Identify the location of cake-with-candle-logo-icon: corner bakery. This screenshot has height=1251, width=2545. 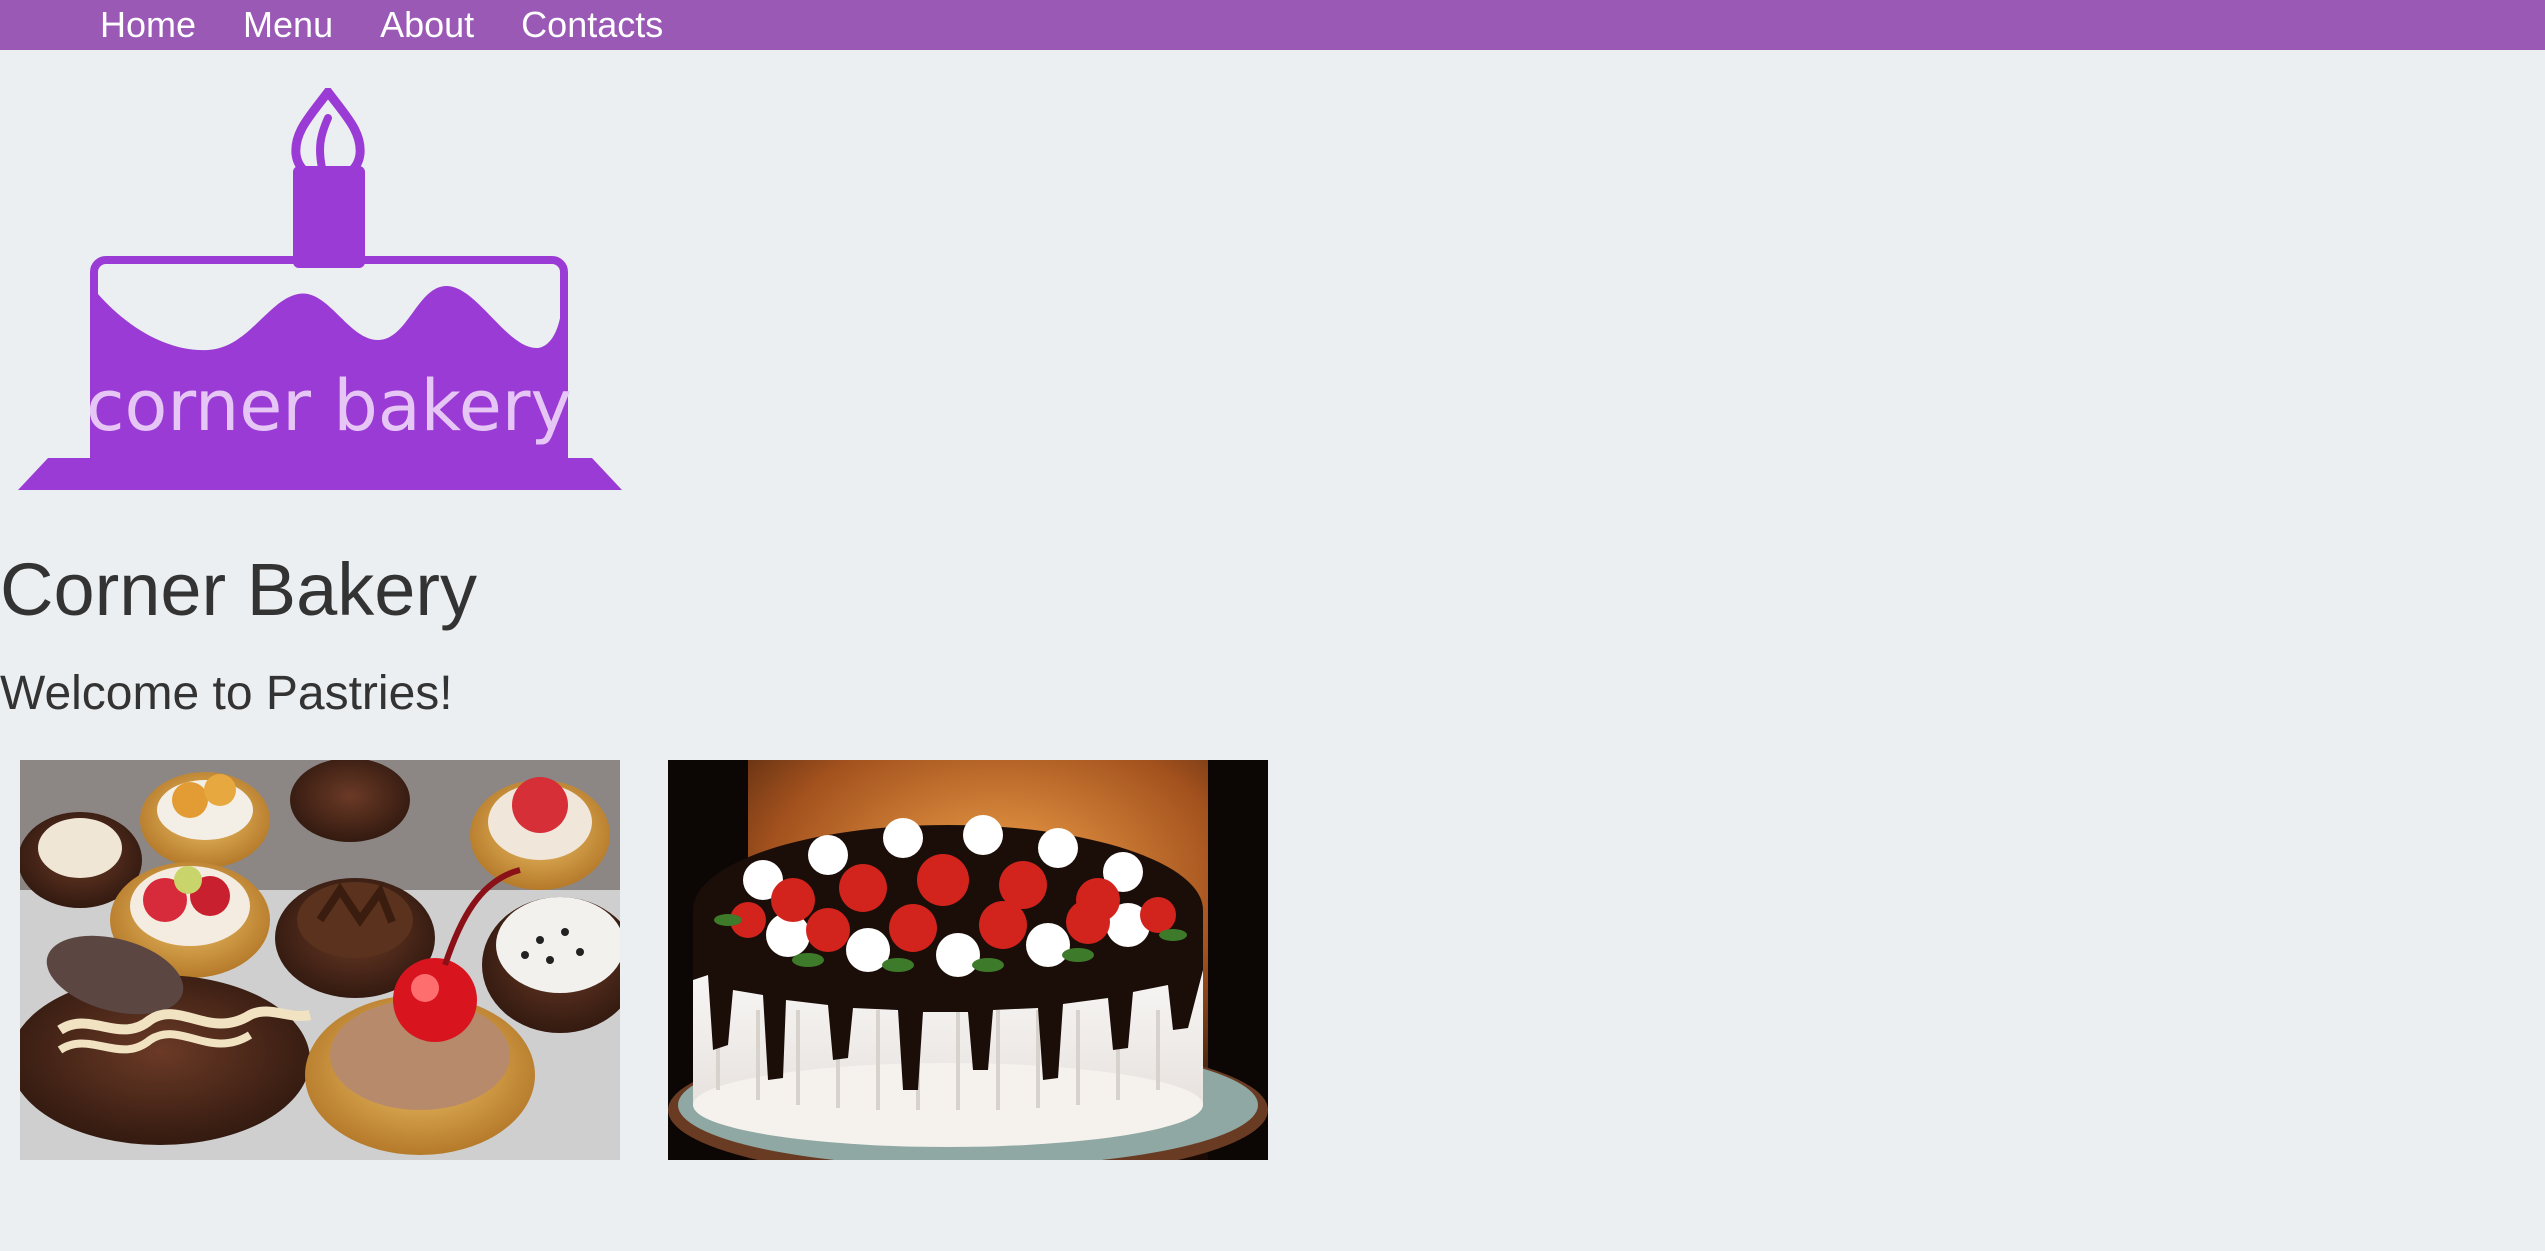
(320, 287).